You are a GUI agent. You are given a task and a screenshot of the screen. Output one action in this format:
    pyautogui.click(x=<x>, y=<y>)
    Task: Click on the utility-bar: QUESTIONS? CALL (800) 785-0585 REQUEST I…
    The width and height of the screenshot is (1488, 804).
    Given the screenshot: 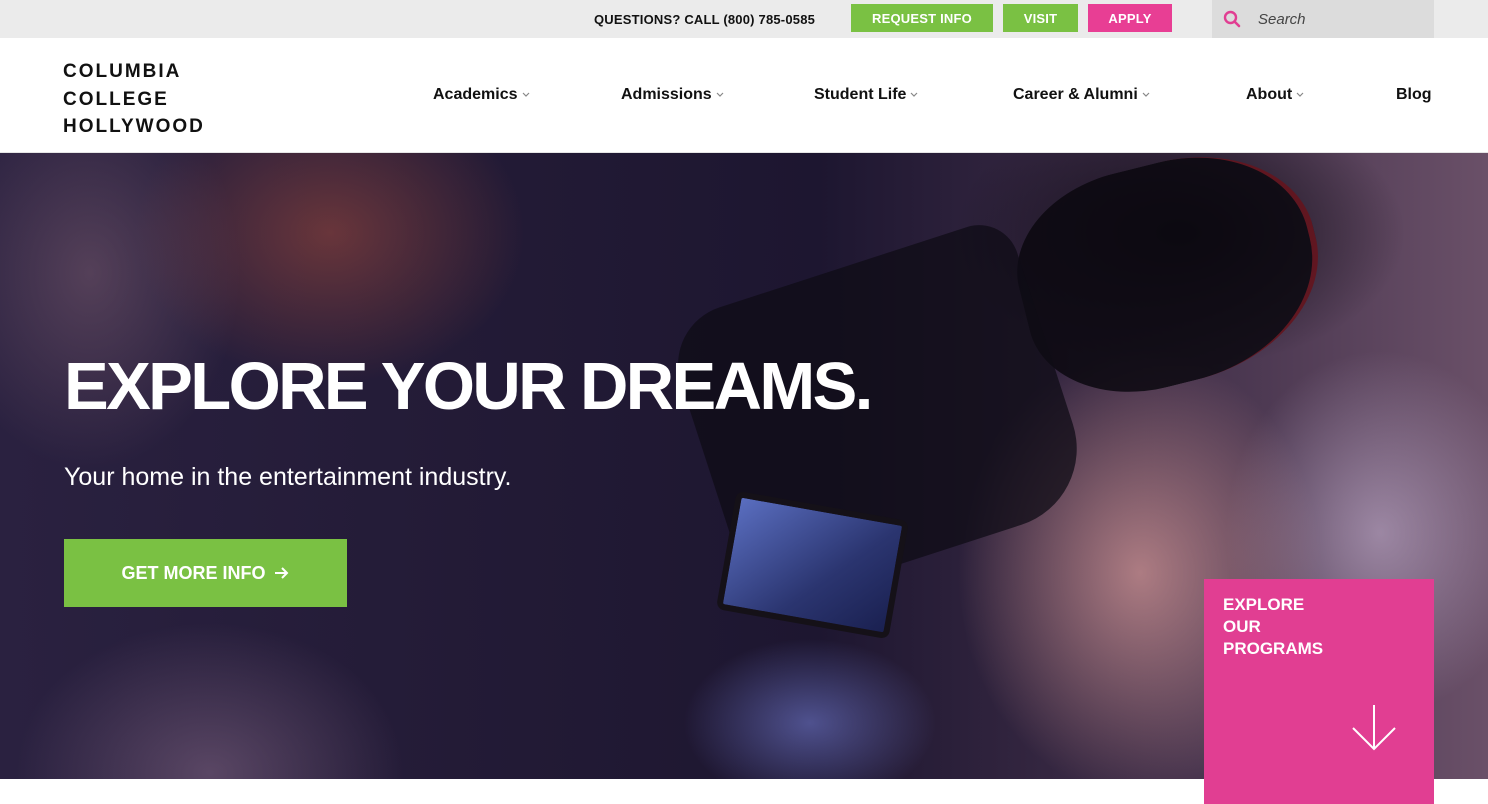 What is the action you would take?
    pyautogui.click(x=744, y=19)
    